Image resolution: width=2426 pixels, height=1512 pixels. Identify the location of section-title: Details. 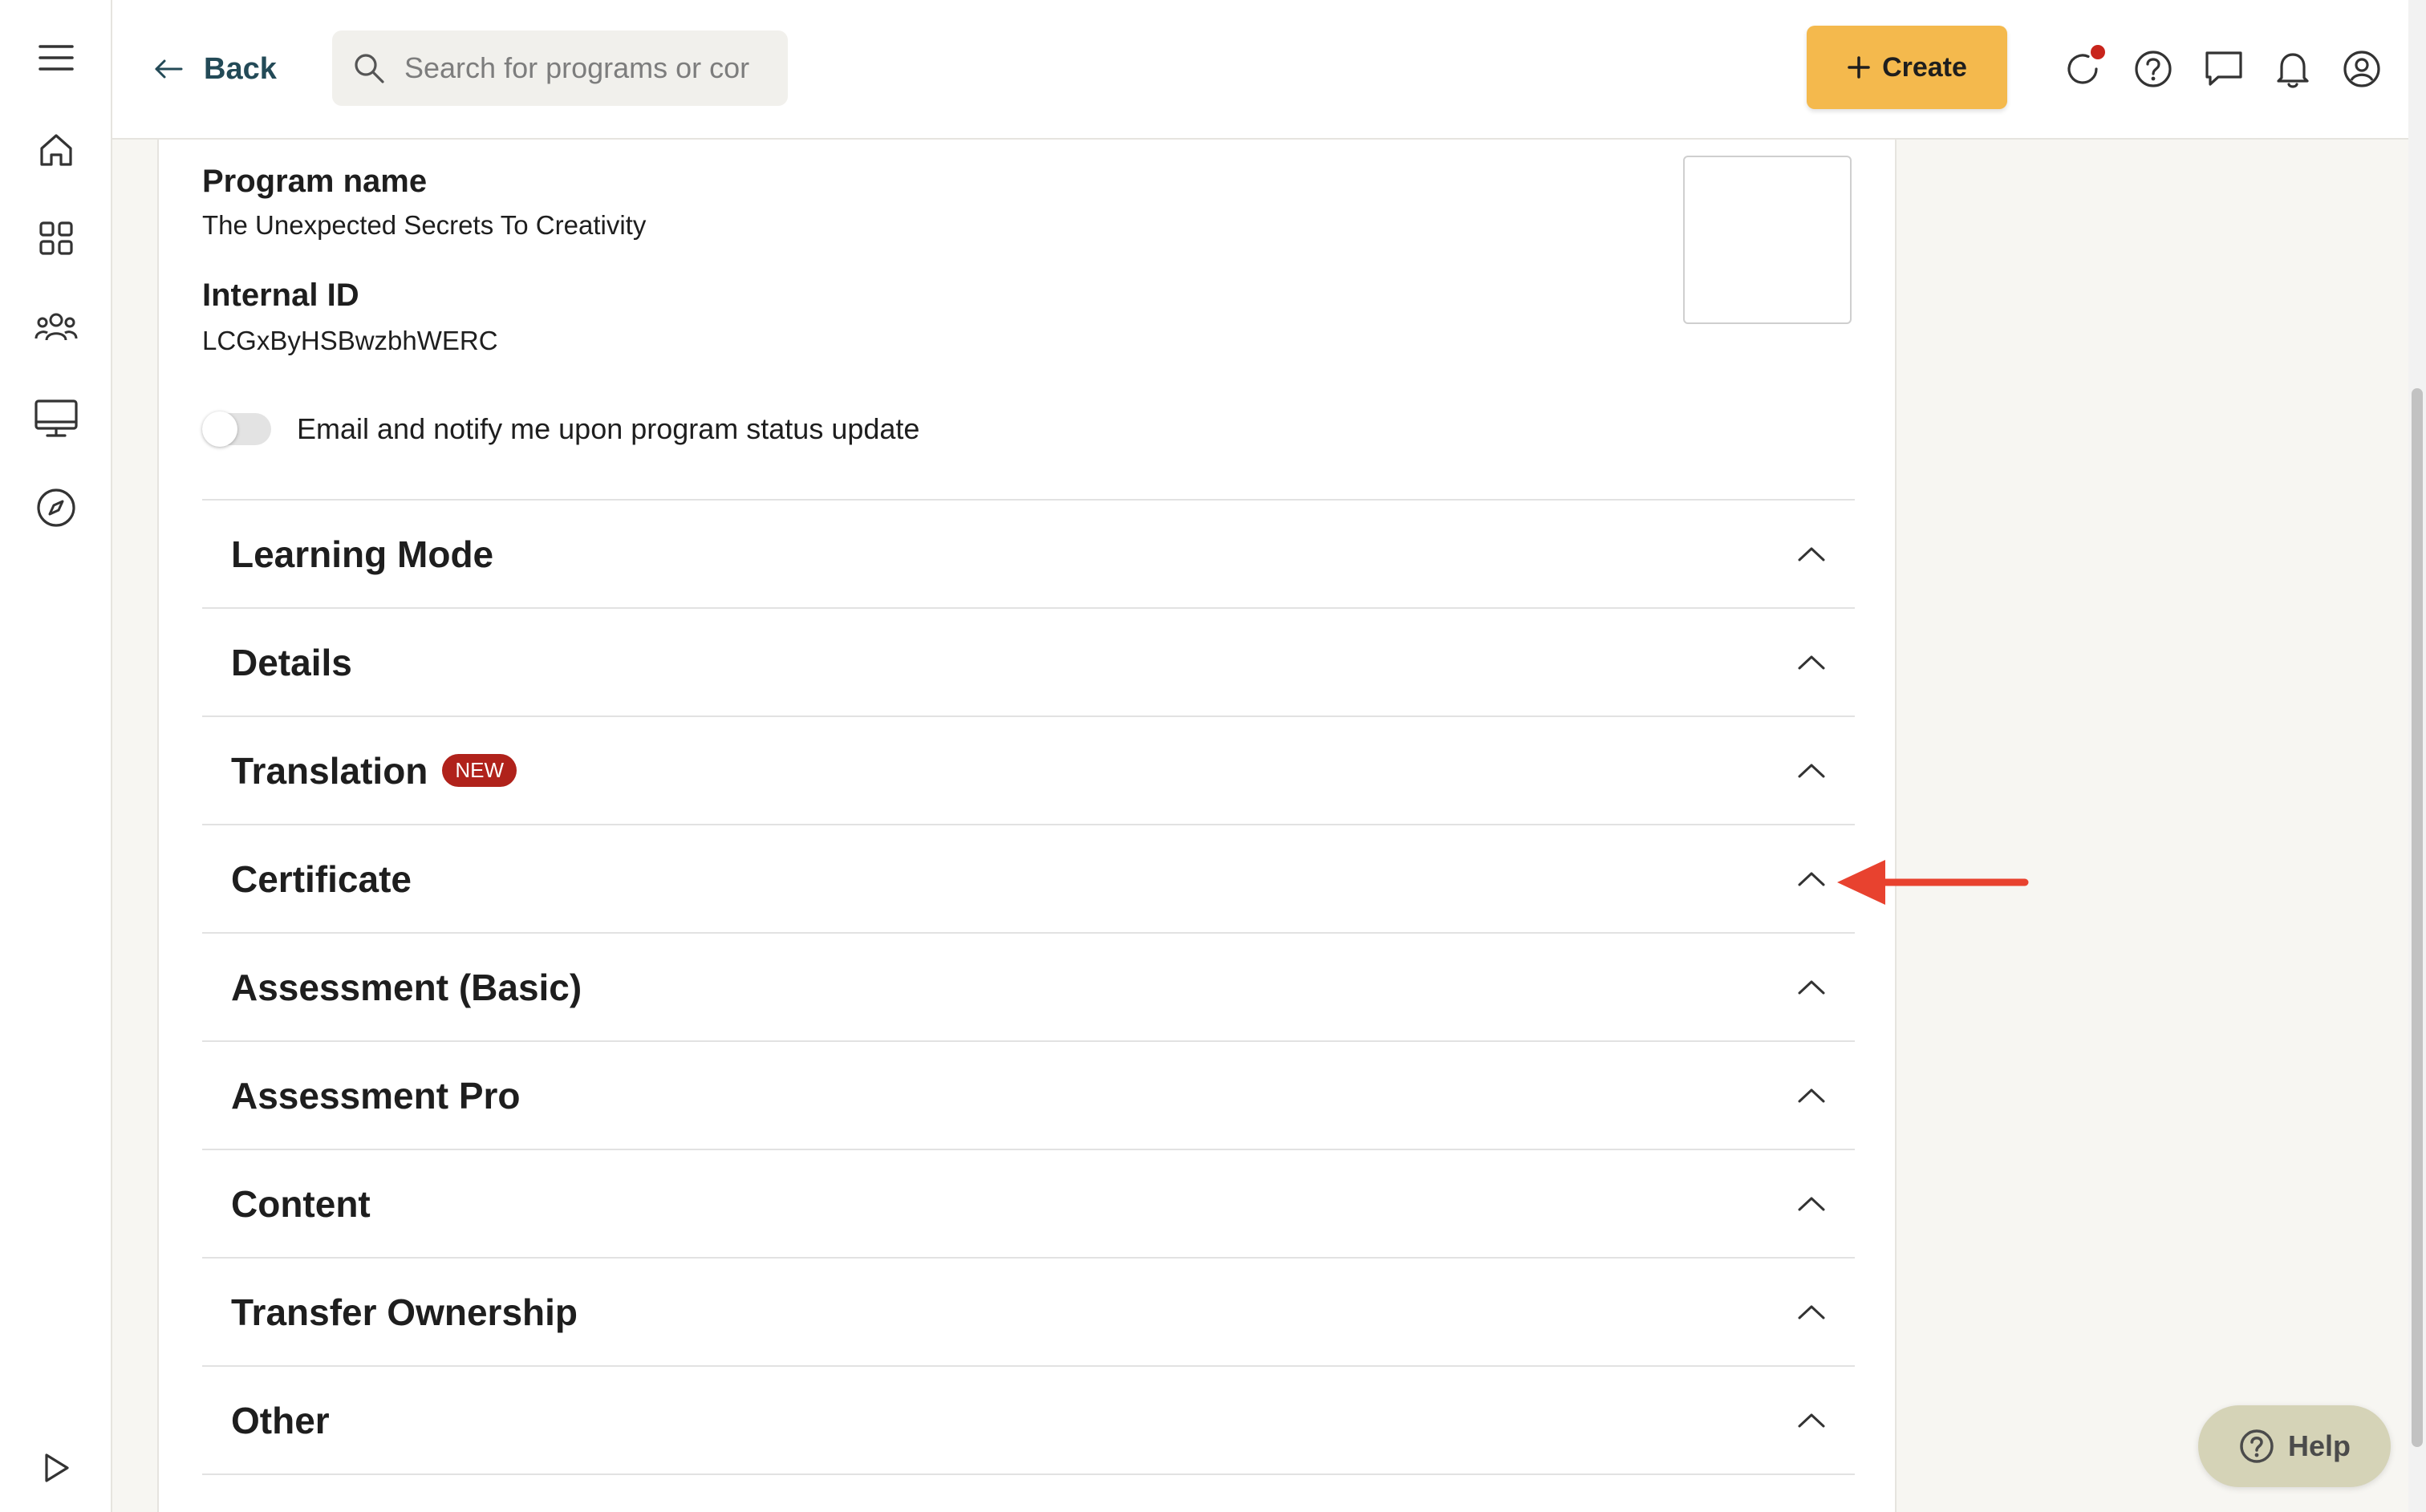
(291, 662).